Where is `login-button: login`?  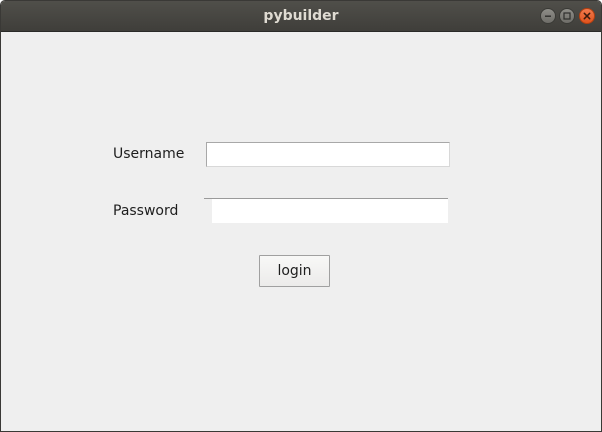
login-button: login is located at coordinates (294, 271).